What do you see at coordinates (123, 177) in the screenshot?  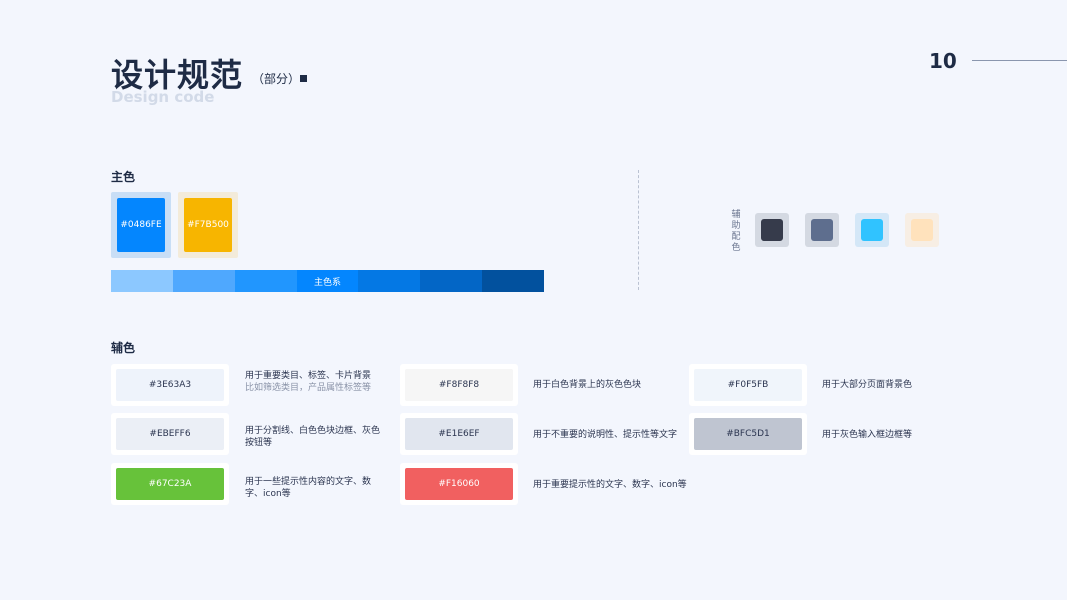 I see `primary-section-label: 主色` at bounding box center [123, 177].